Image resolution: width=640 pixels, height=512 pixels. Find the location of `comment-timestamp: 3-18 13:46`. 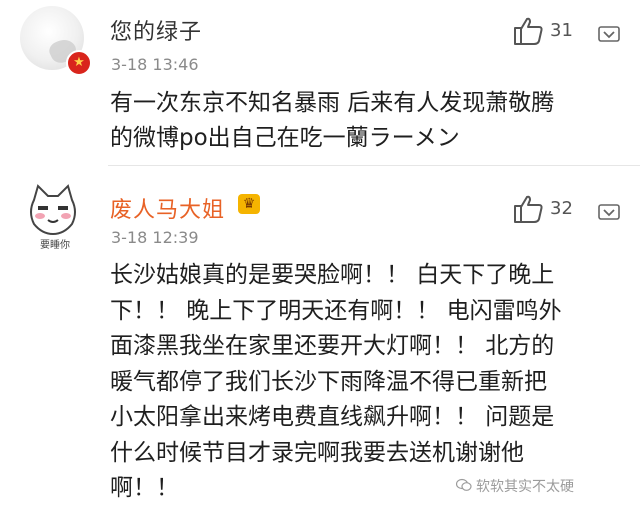

comment-timestamp: 3-18 13:46 is located at coordinates (155, 64).